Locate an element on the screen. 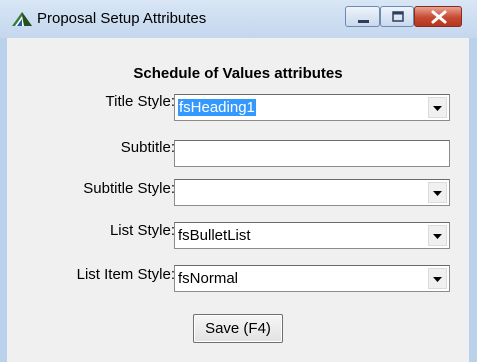 The width and height of the screenshot is (477, 362). subtitle-input is located at coordinates (312, 153).